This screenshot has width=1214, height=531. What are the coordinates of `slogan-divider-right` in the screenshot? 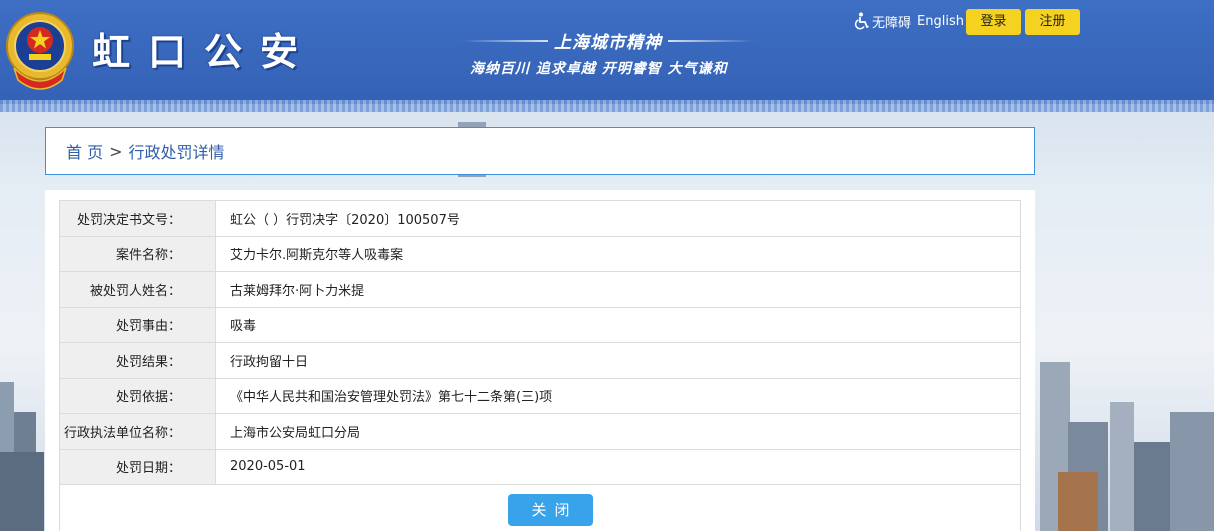 It's located at (711, 41).